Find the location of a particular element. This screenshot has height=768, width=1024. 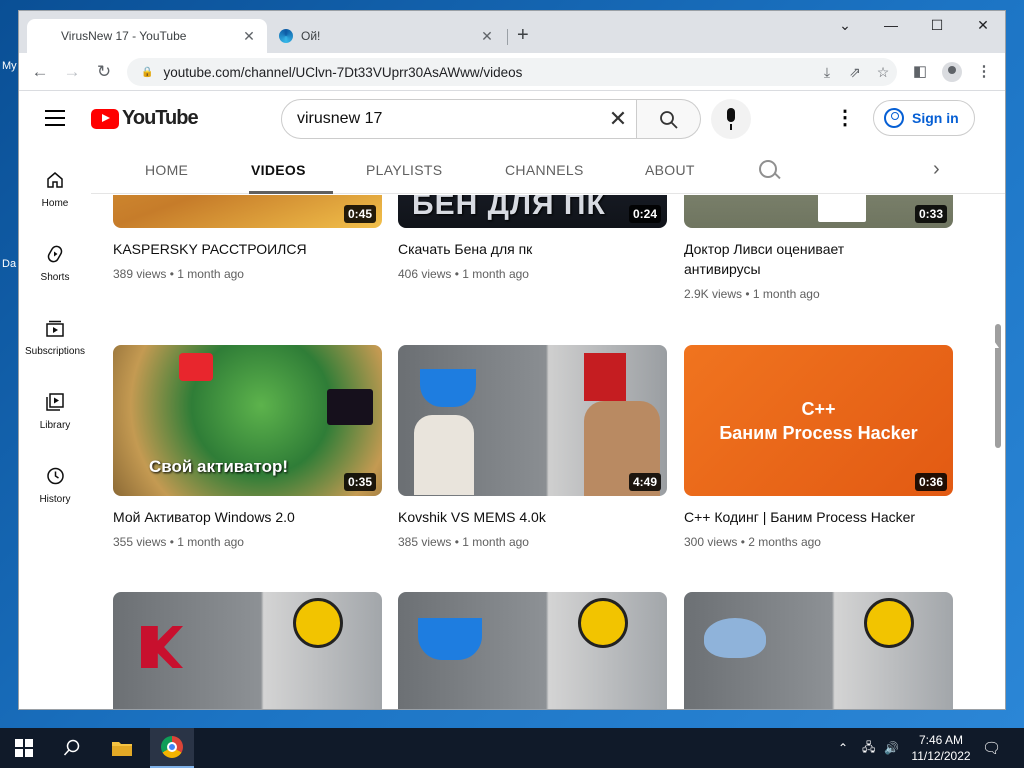

video-meta: 355 views • 1 month ago is located at coordinates (178, 542).